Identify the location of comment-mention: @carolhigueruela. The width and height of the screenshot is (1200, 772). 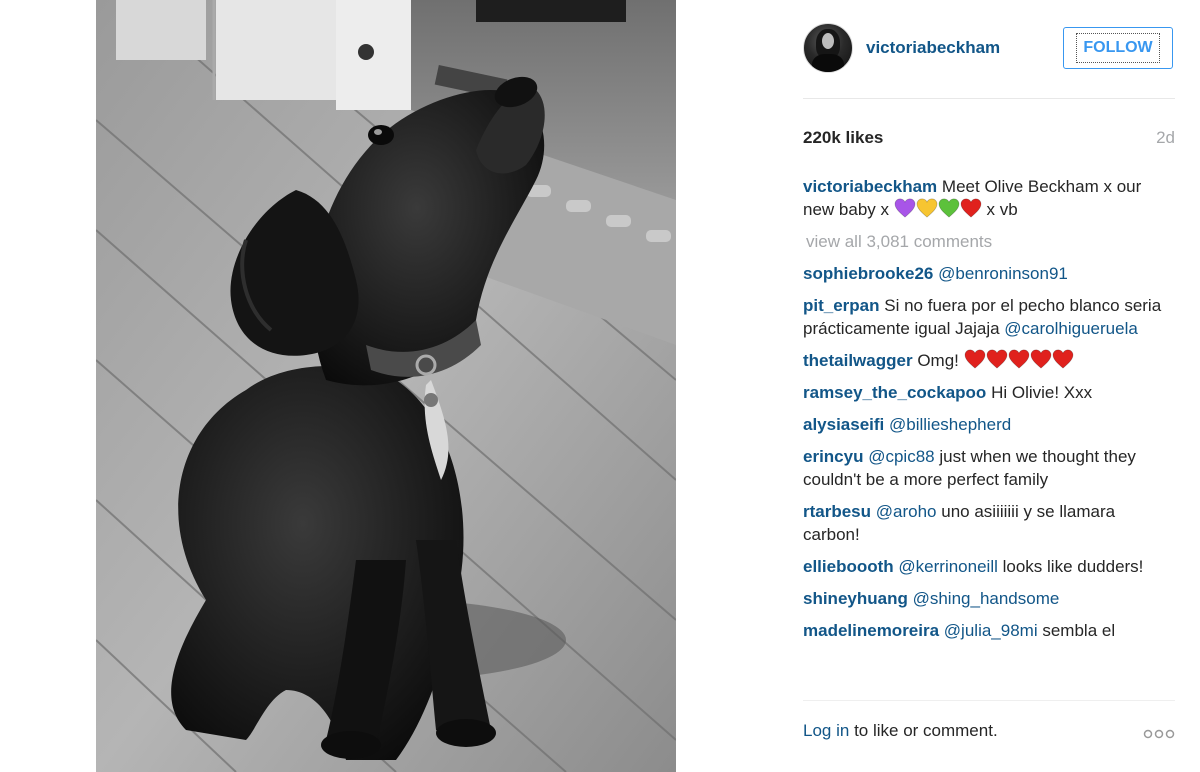
(1071, 328).